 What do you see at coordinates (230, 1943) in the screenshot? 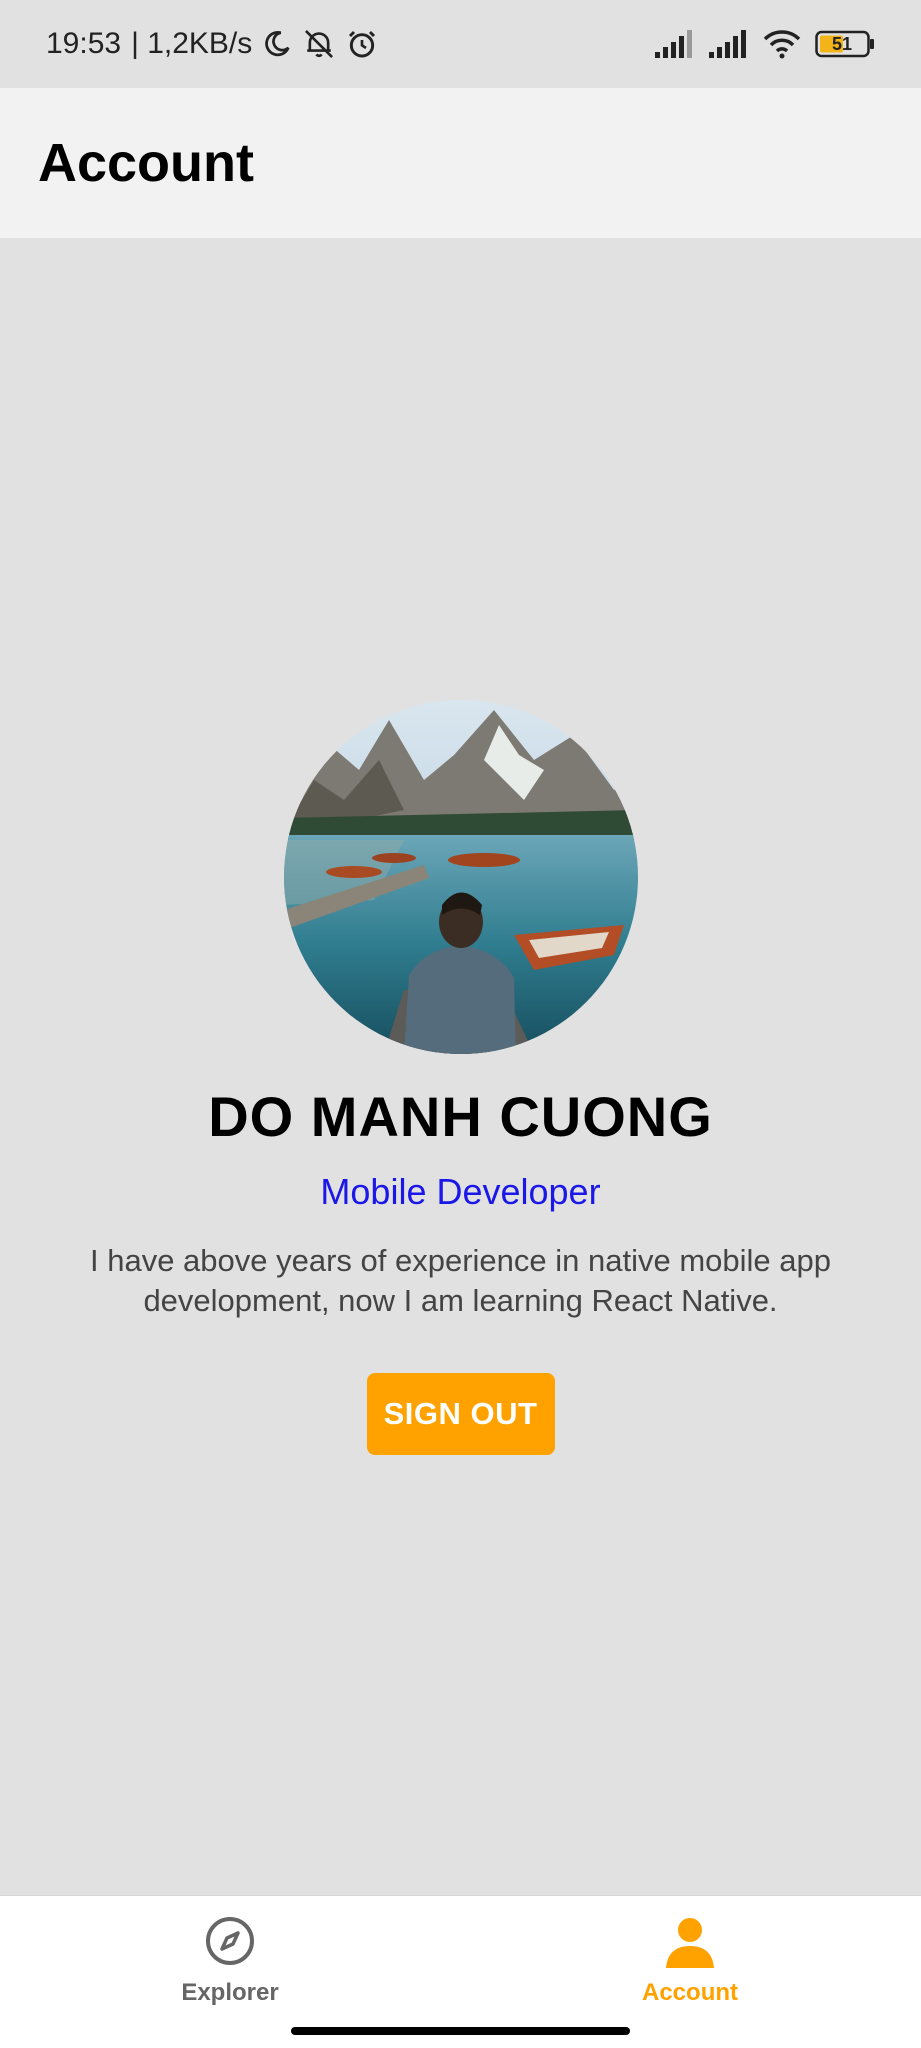
I see `compass-icon` at bounding box center [230, 1943].